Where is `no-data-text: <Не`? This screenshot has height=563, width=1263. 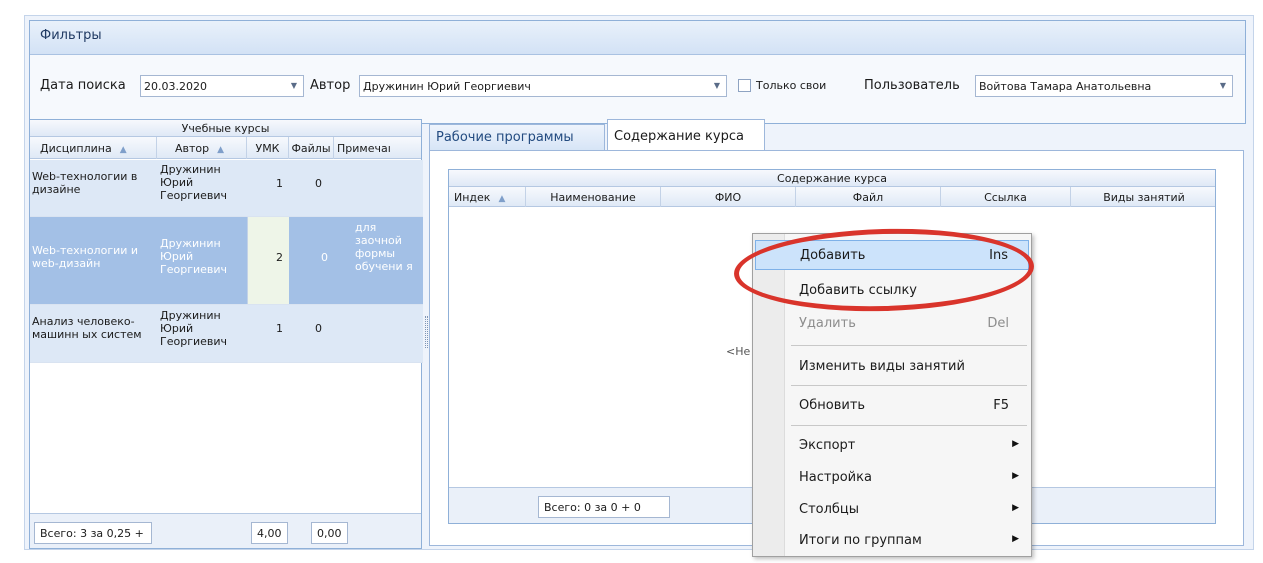
no-data-text: <Не is located at coordinates (738, 351).